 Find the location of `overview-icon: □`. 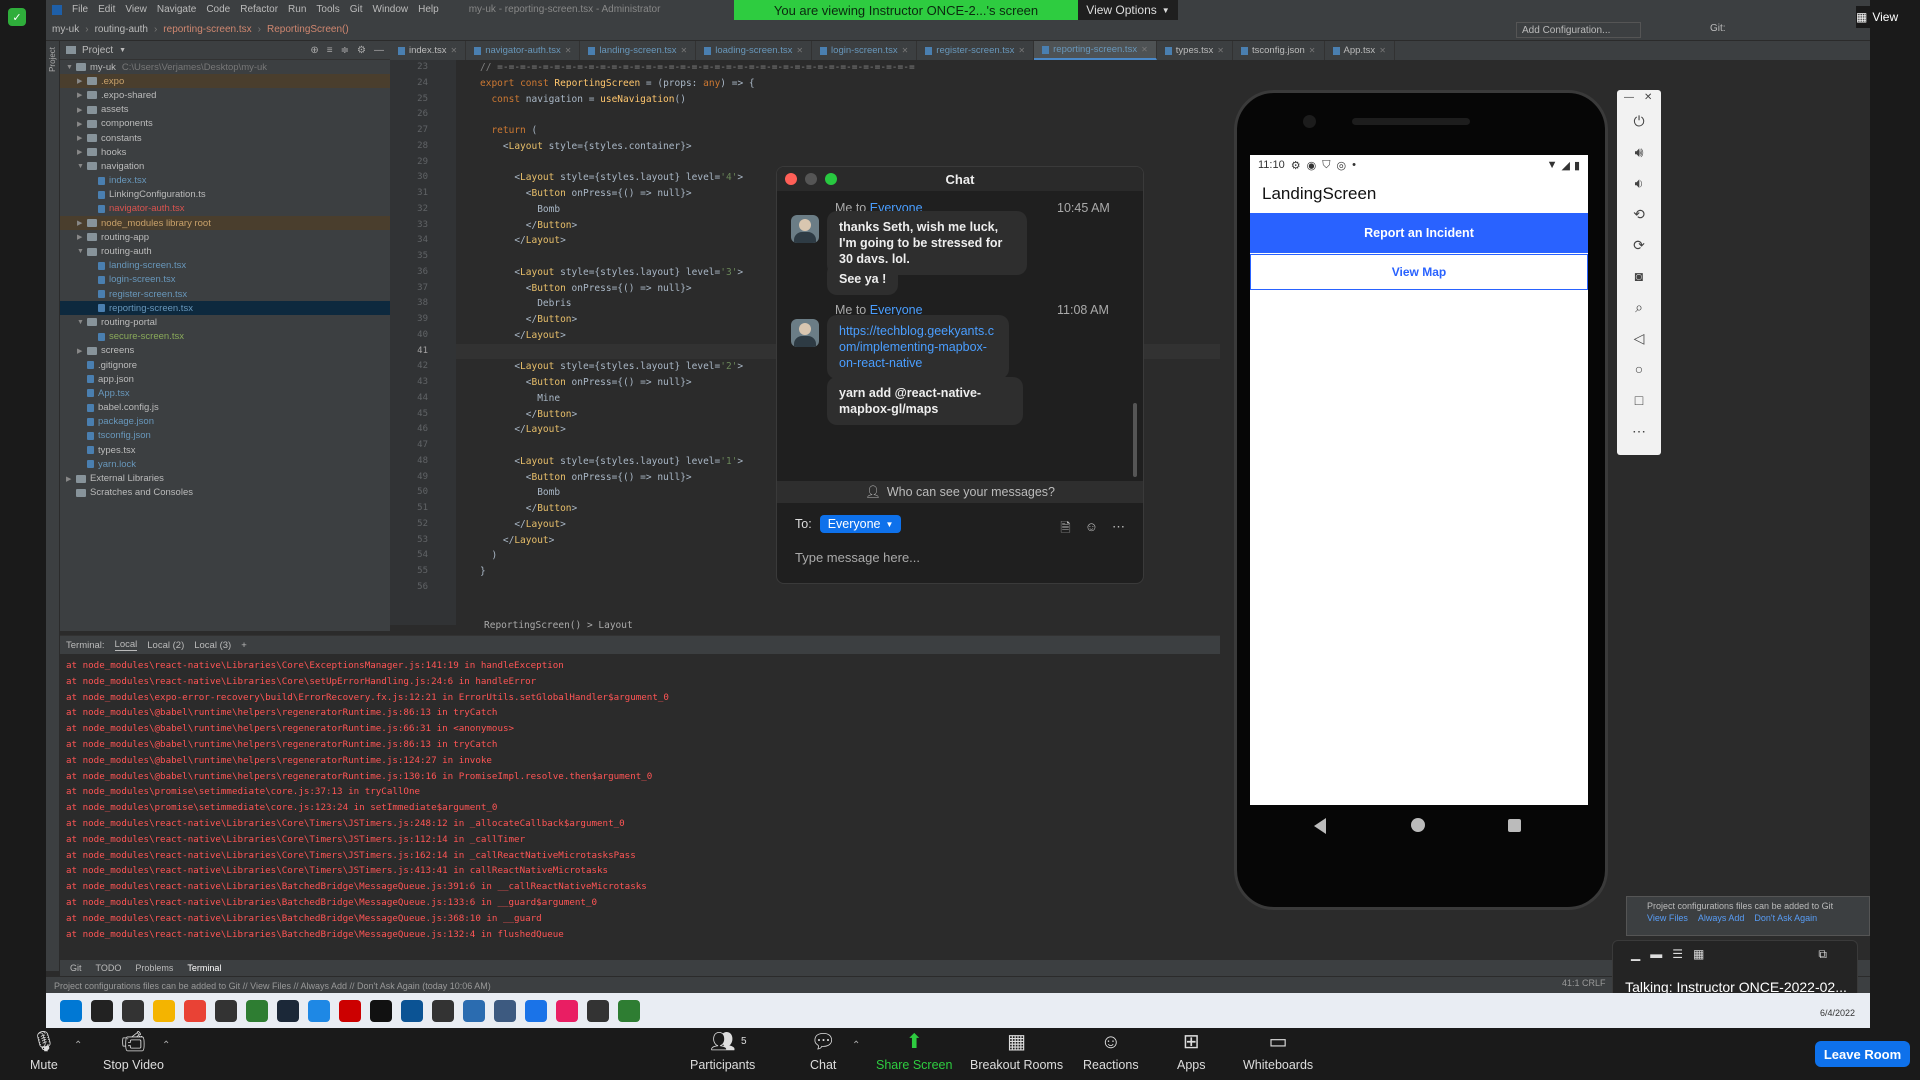

overview-icon: □ is located at coordinates (1639, 400).